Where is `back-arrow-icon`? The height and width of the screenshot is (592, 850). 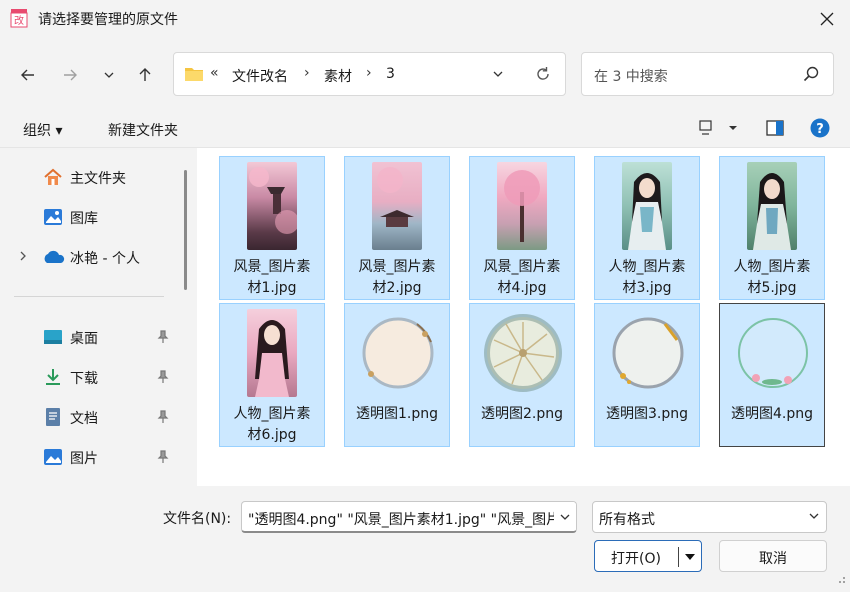 back-arrow-icon is located at coordinates (27, 75).